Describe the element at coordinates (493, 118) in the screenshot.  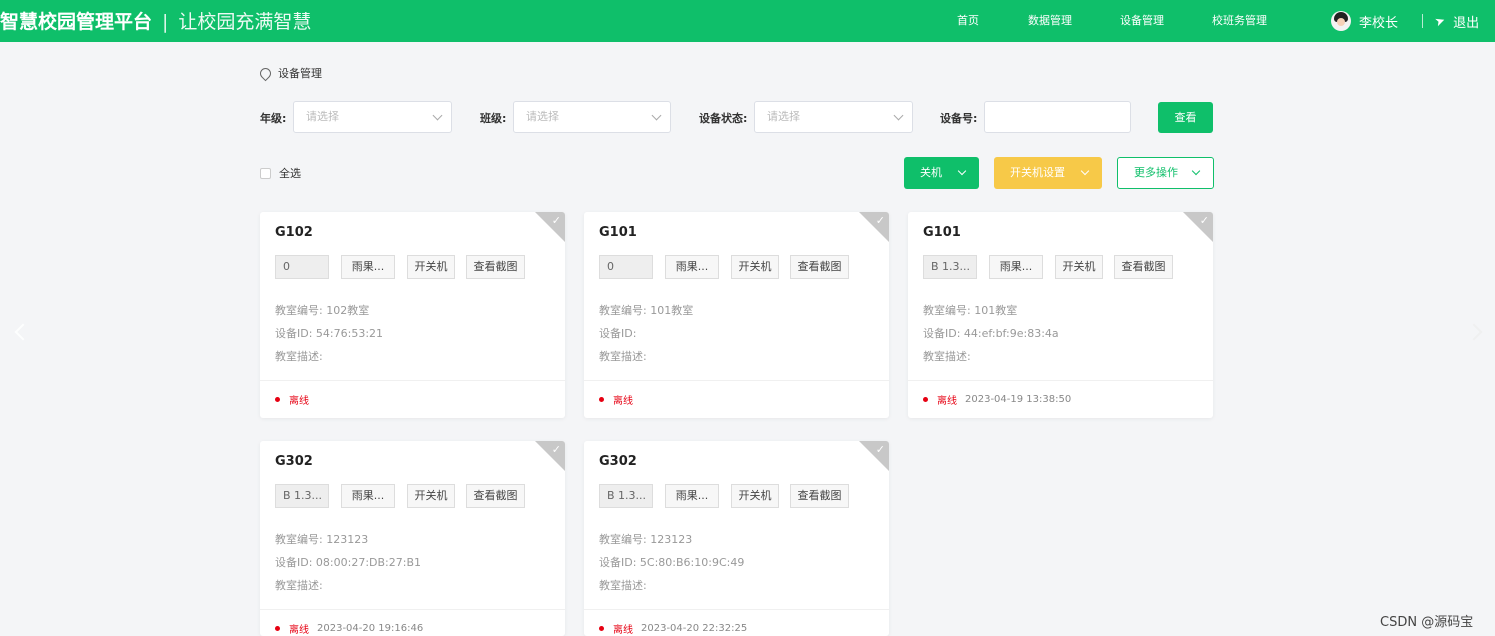
I see `class-label: 班级:` at that location.